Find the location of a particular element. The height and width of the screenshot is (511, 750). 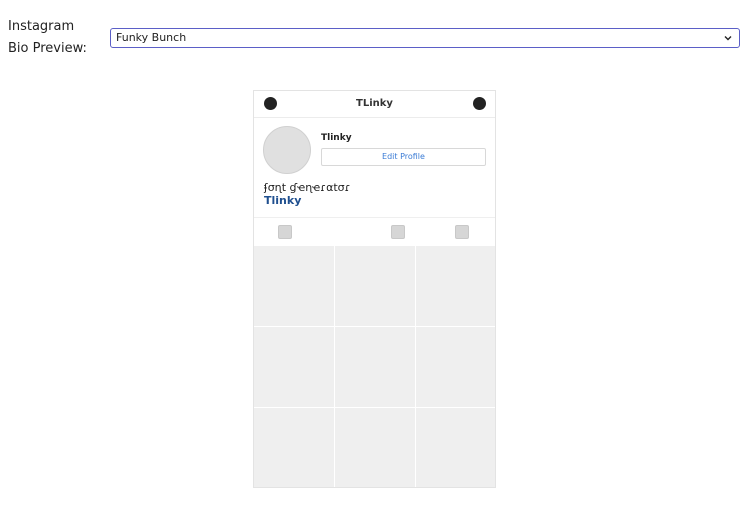

profile-username: Tlinky is located at coordinates (336, 138).